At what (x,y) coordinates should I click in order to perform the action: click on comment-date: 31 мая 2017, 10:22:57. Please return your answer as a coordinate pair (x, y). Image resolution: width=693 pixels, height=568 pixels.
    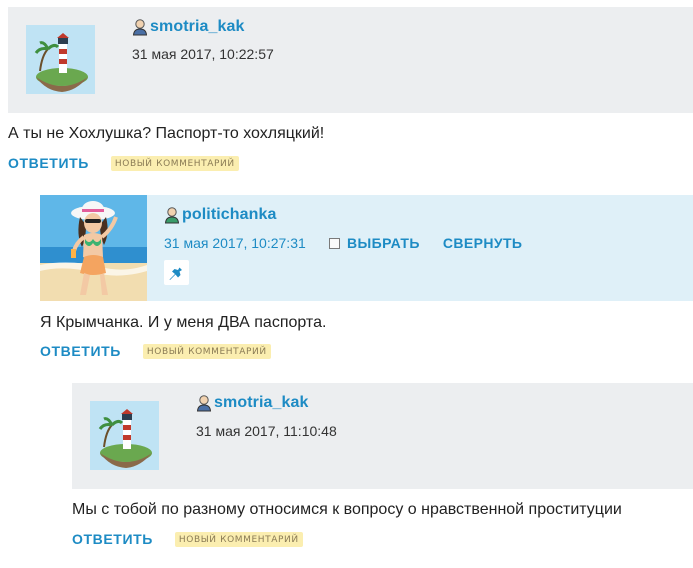
    Looking at the image, I should click on (203, 54).